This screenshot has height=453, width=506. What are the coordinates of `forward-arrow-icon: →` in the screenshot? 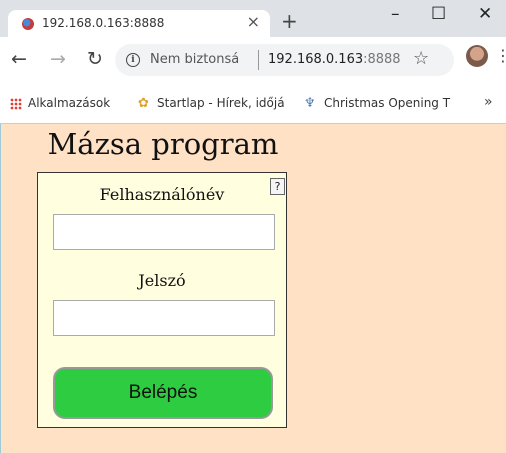 It's located at (58, 59).